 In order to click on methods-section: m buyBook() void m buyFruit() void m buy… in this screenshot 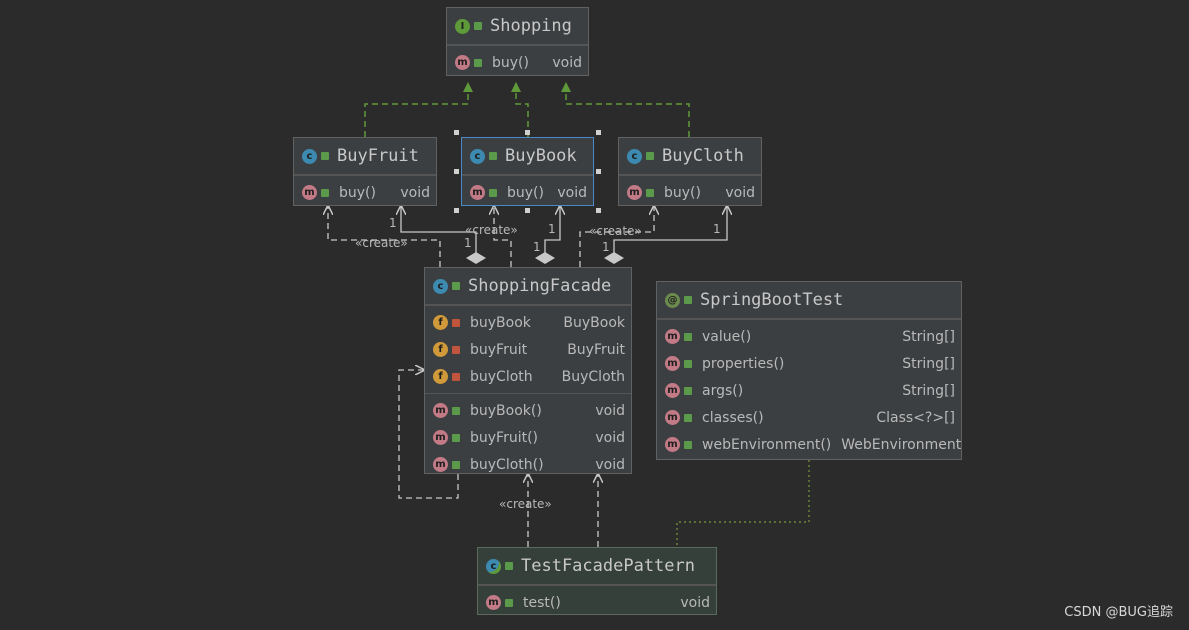, I will do `click(528, 437)`.